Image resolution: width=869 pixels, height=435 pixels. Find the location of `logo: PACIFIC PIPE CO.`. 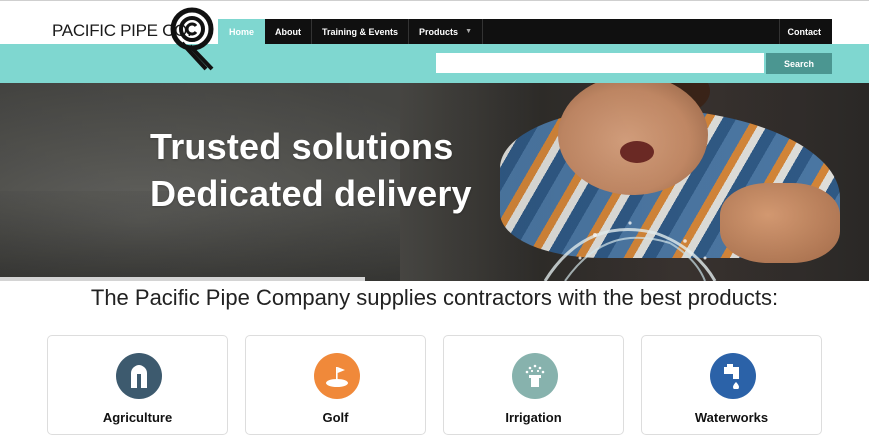

logo: PACIFIC PIPE CO. is located at coordinates (137, 37).